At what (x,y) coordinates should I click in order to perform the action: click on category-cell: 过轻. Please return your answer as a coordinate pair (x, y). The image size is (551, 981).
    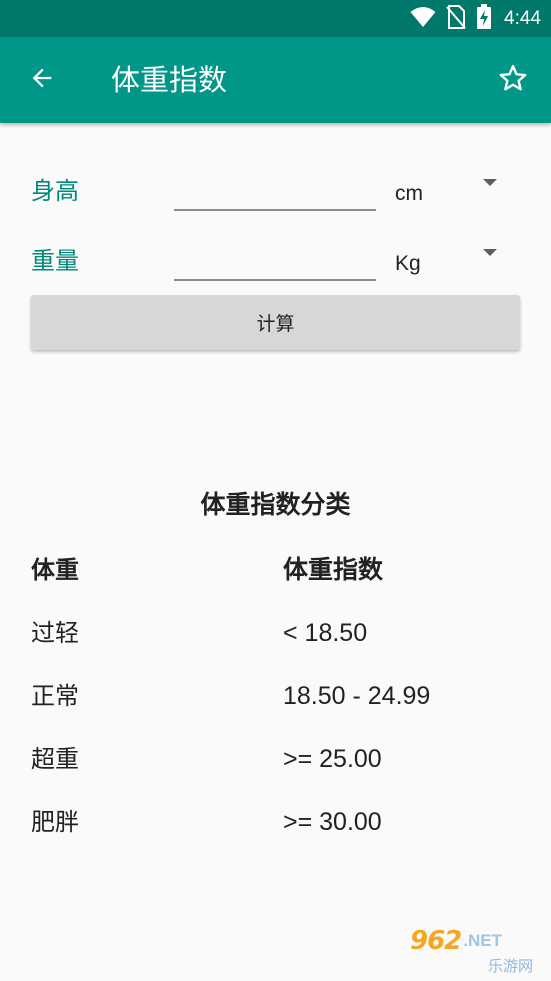
    Looking at the image, I should click on (55, 633).